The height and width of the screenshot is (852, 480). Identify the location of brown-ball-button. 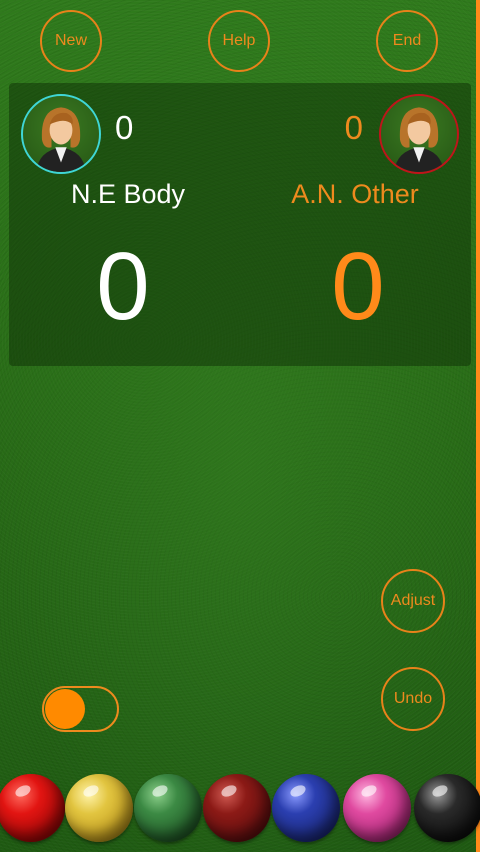
(237, 808).